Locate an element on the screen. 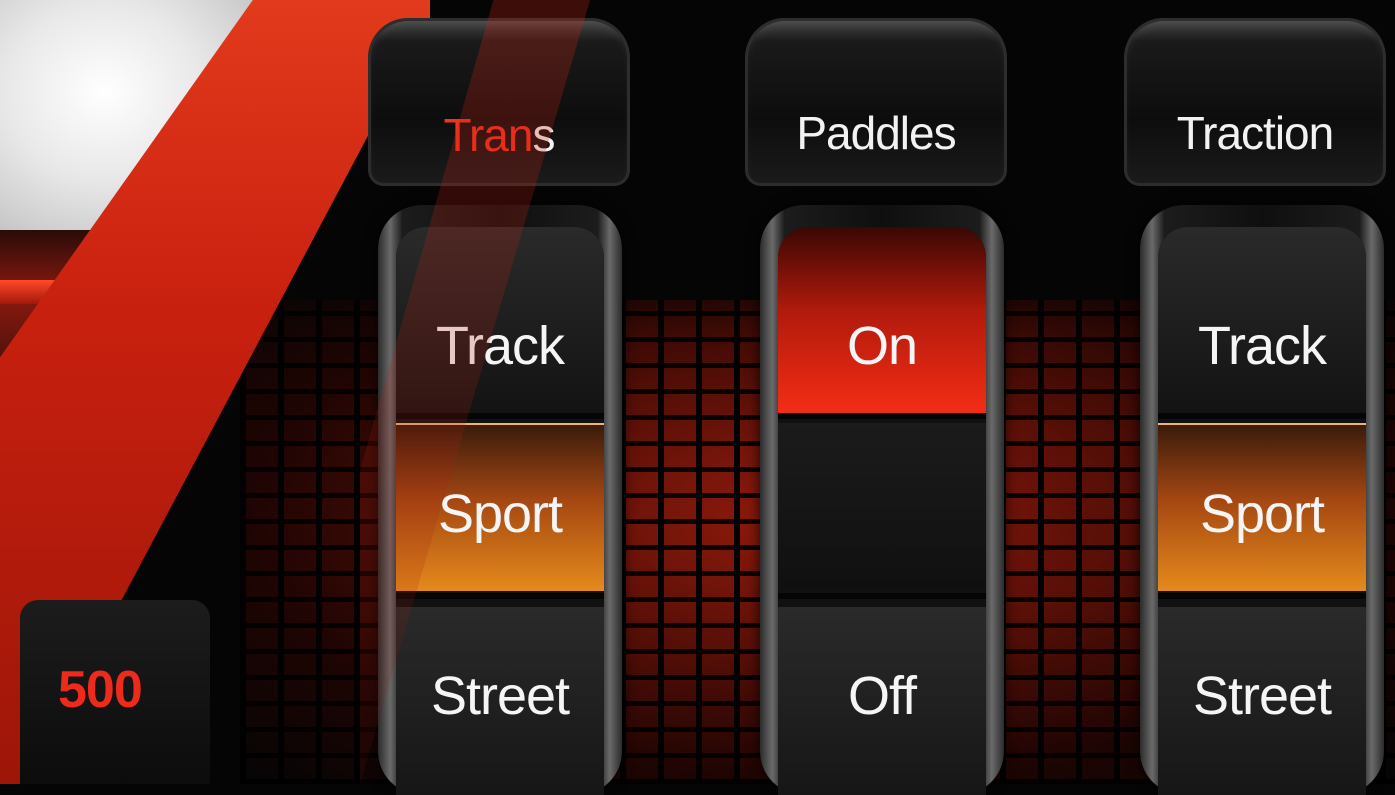 The width and height of the screenshot is (1395, 795). trans-label: Trans is located at coordinates (499, 135).